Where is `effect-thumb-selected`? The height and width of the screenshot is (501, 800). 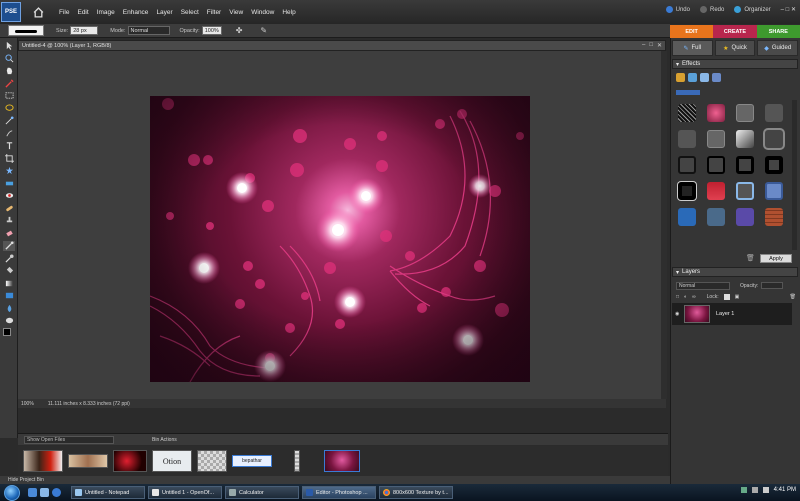
effect-thumb-selected is located at coordinates (774, 139).